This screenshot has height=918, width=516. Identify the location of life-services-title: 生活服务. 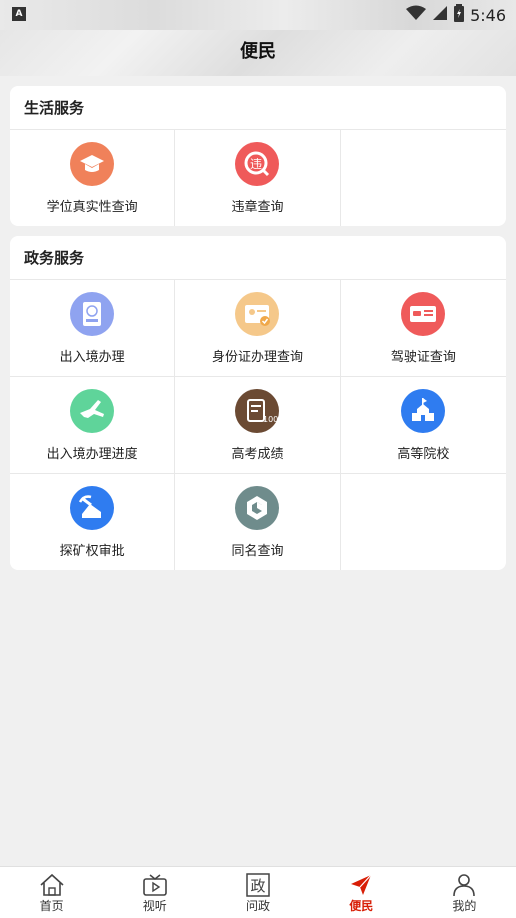
(258, 108).